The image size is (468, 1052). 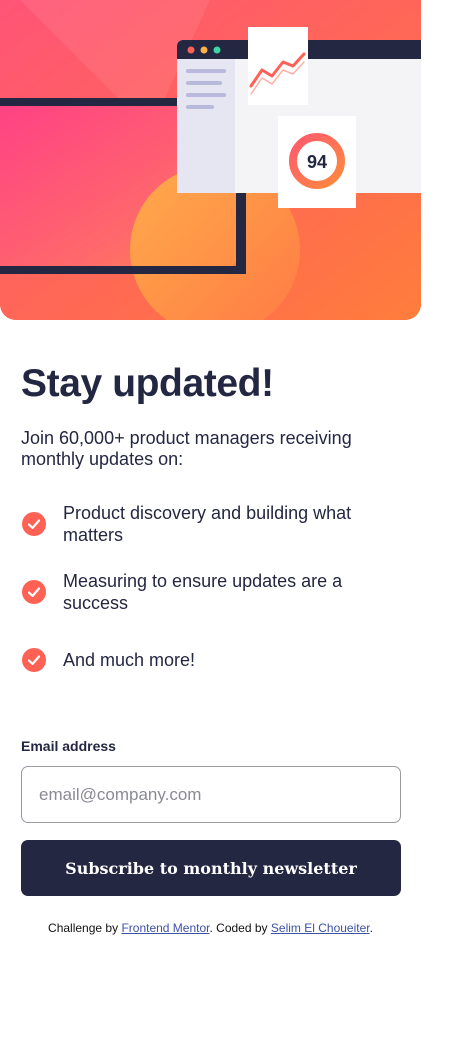 I want to click on attribution-suffix: ., so click(x=371, y=928).